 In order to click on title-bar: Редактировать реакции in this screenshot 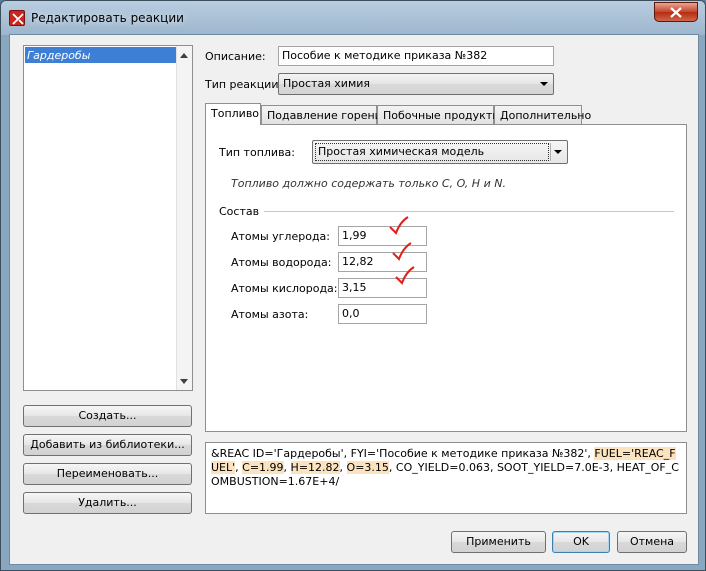, I will do `click(353, 18)`.